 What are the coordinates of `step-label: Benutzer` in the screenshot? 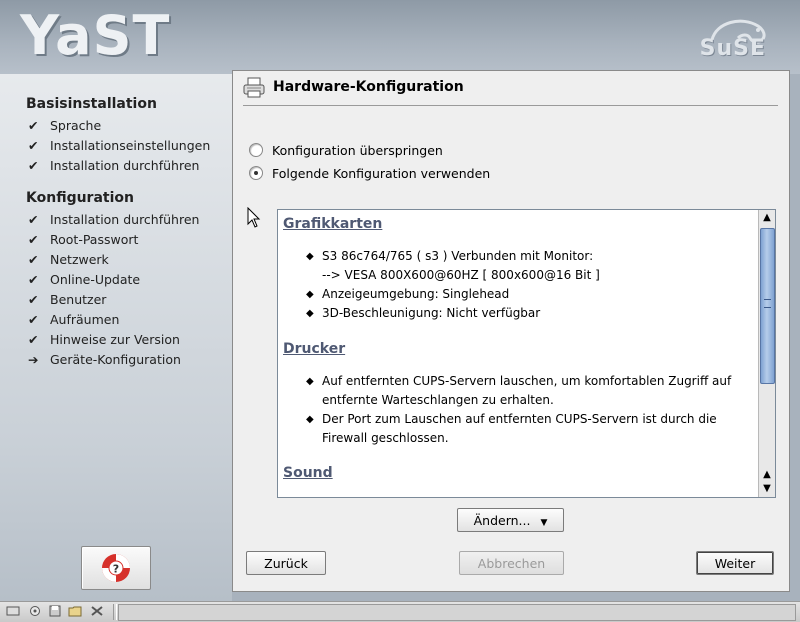 It's located at (78, 299).